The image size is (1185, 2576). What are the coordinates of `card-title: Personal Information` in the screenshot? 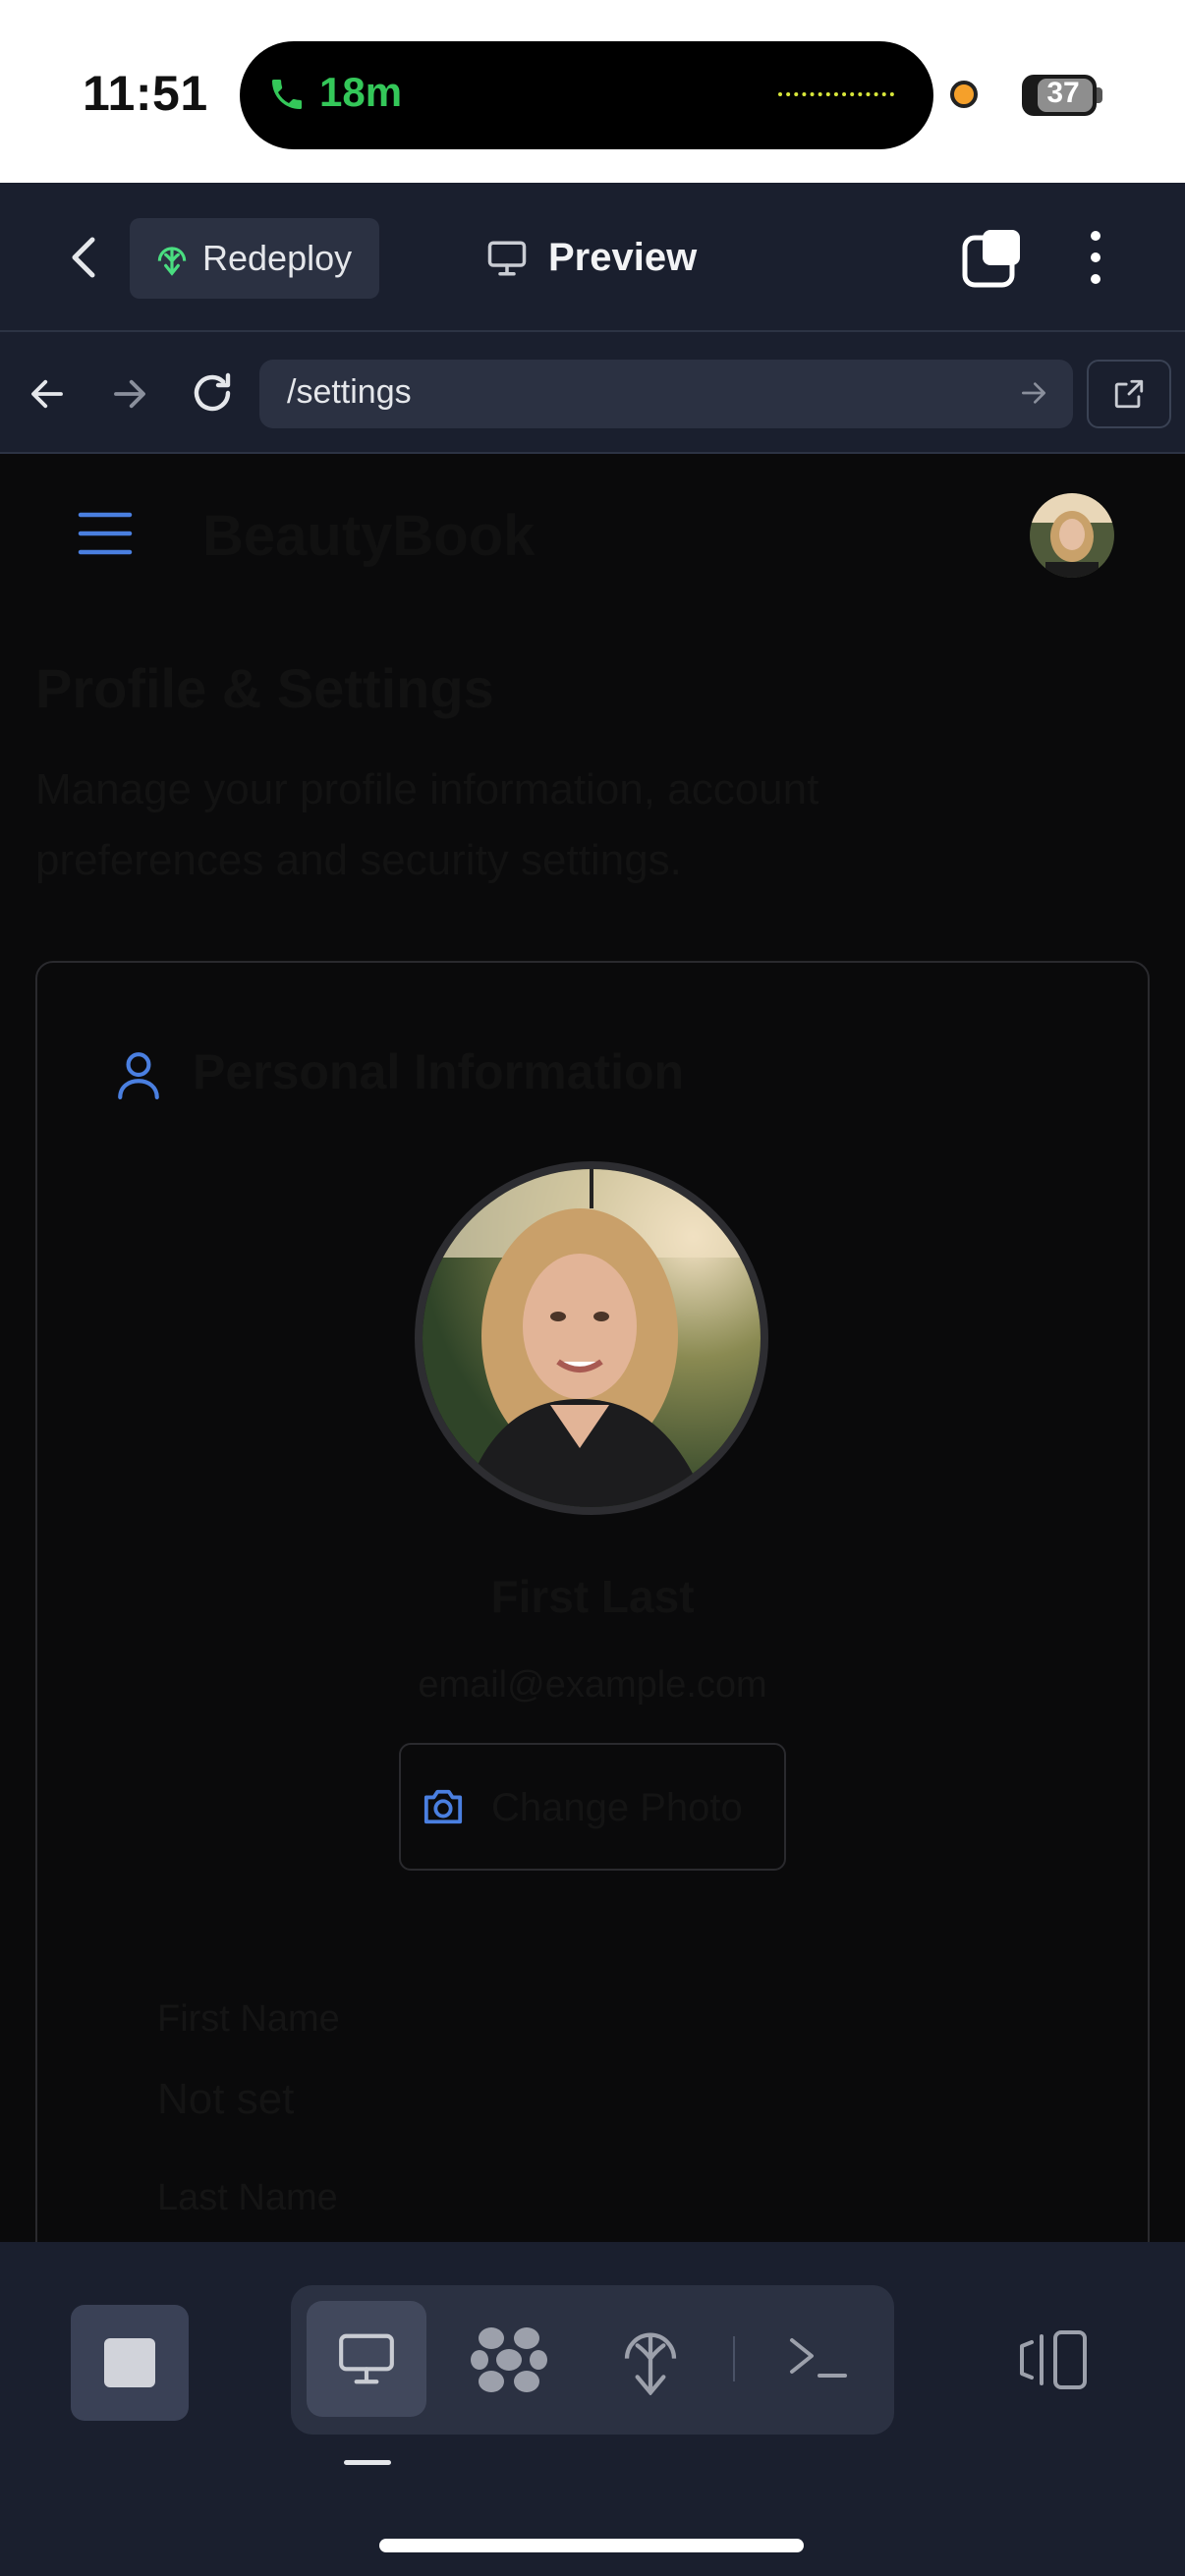 It's located at (439, 1071).